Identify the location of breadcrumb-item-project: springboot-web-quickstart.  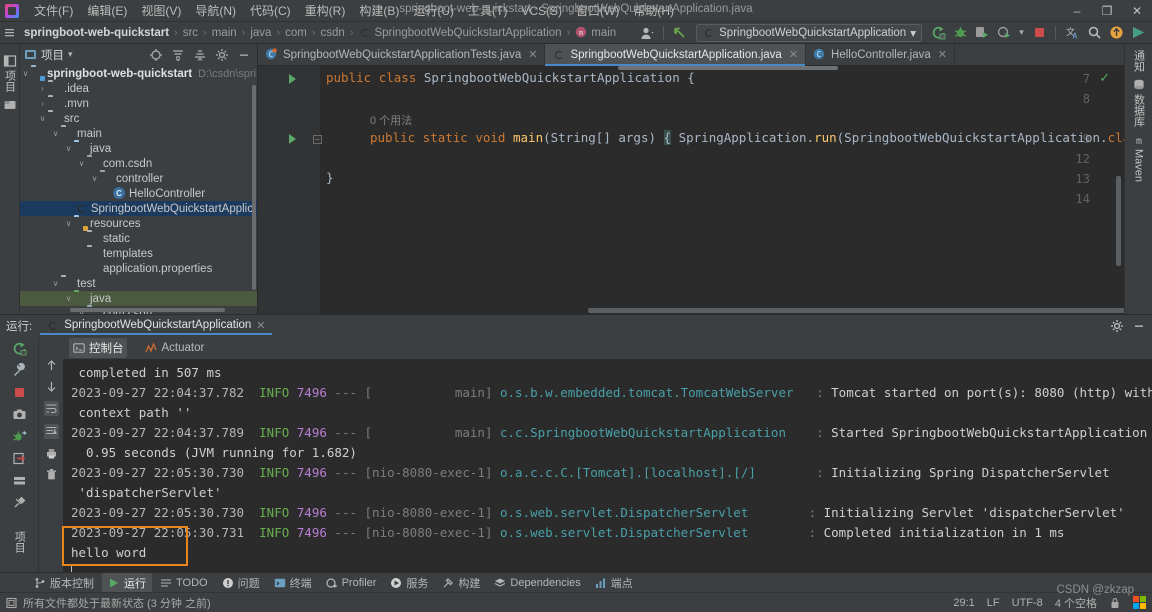
(96, 33).